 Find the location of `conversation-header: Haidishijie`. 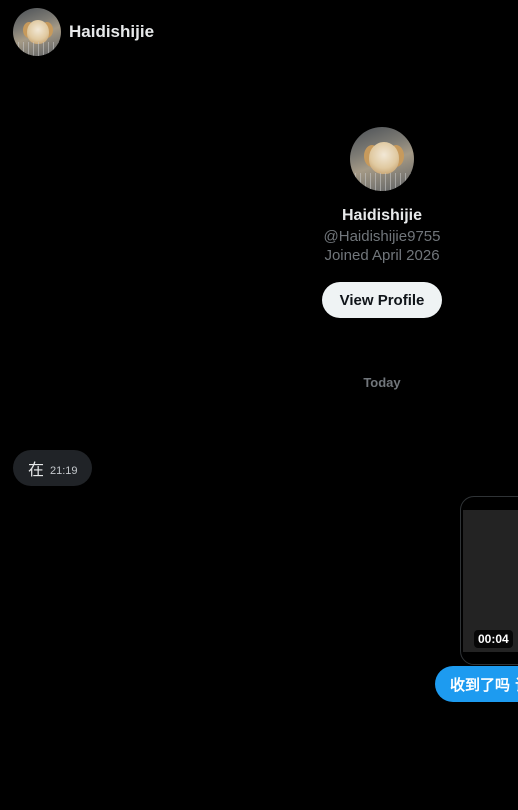

conversation-header: Haidishijie is located at coordinates (83, 32).